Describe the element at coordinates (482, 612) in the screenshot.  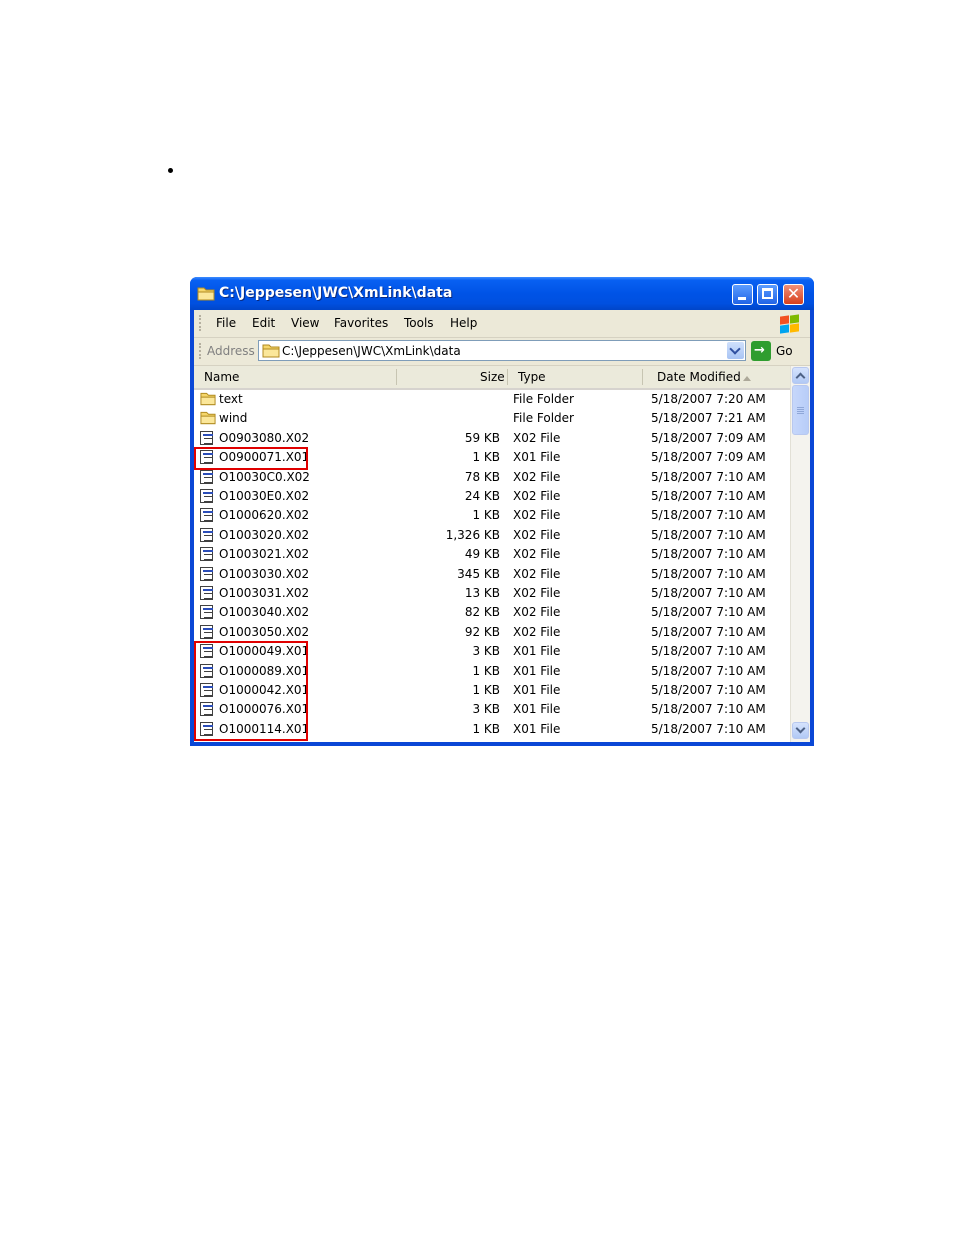
I see `file-size: 82 KB` at that location.